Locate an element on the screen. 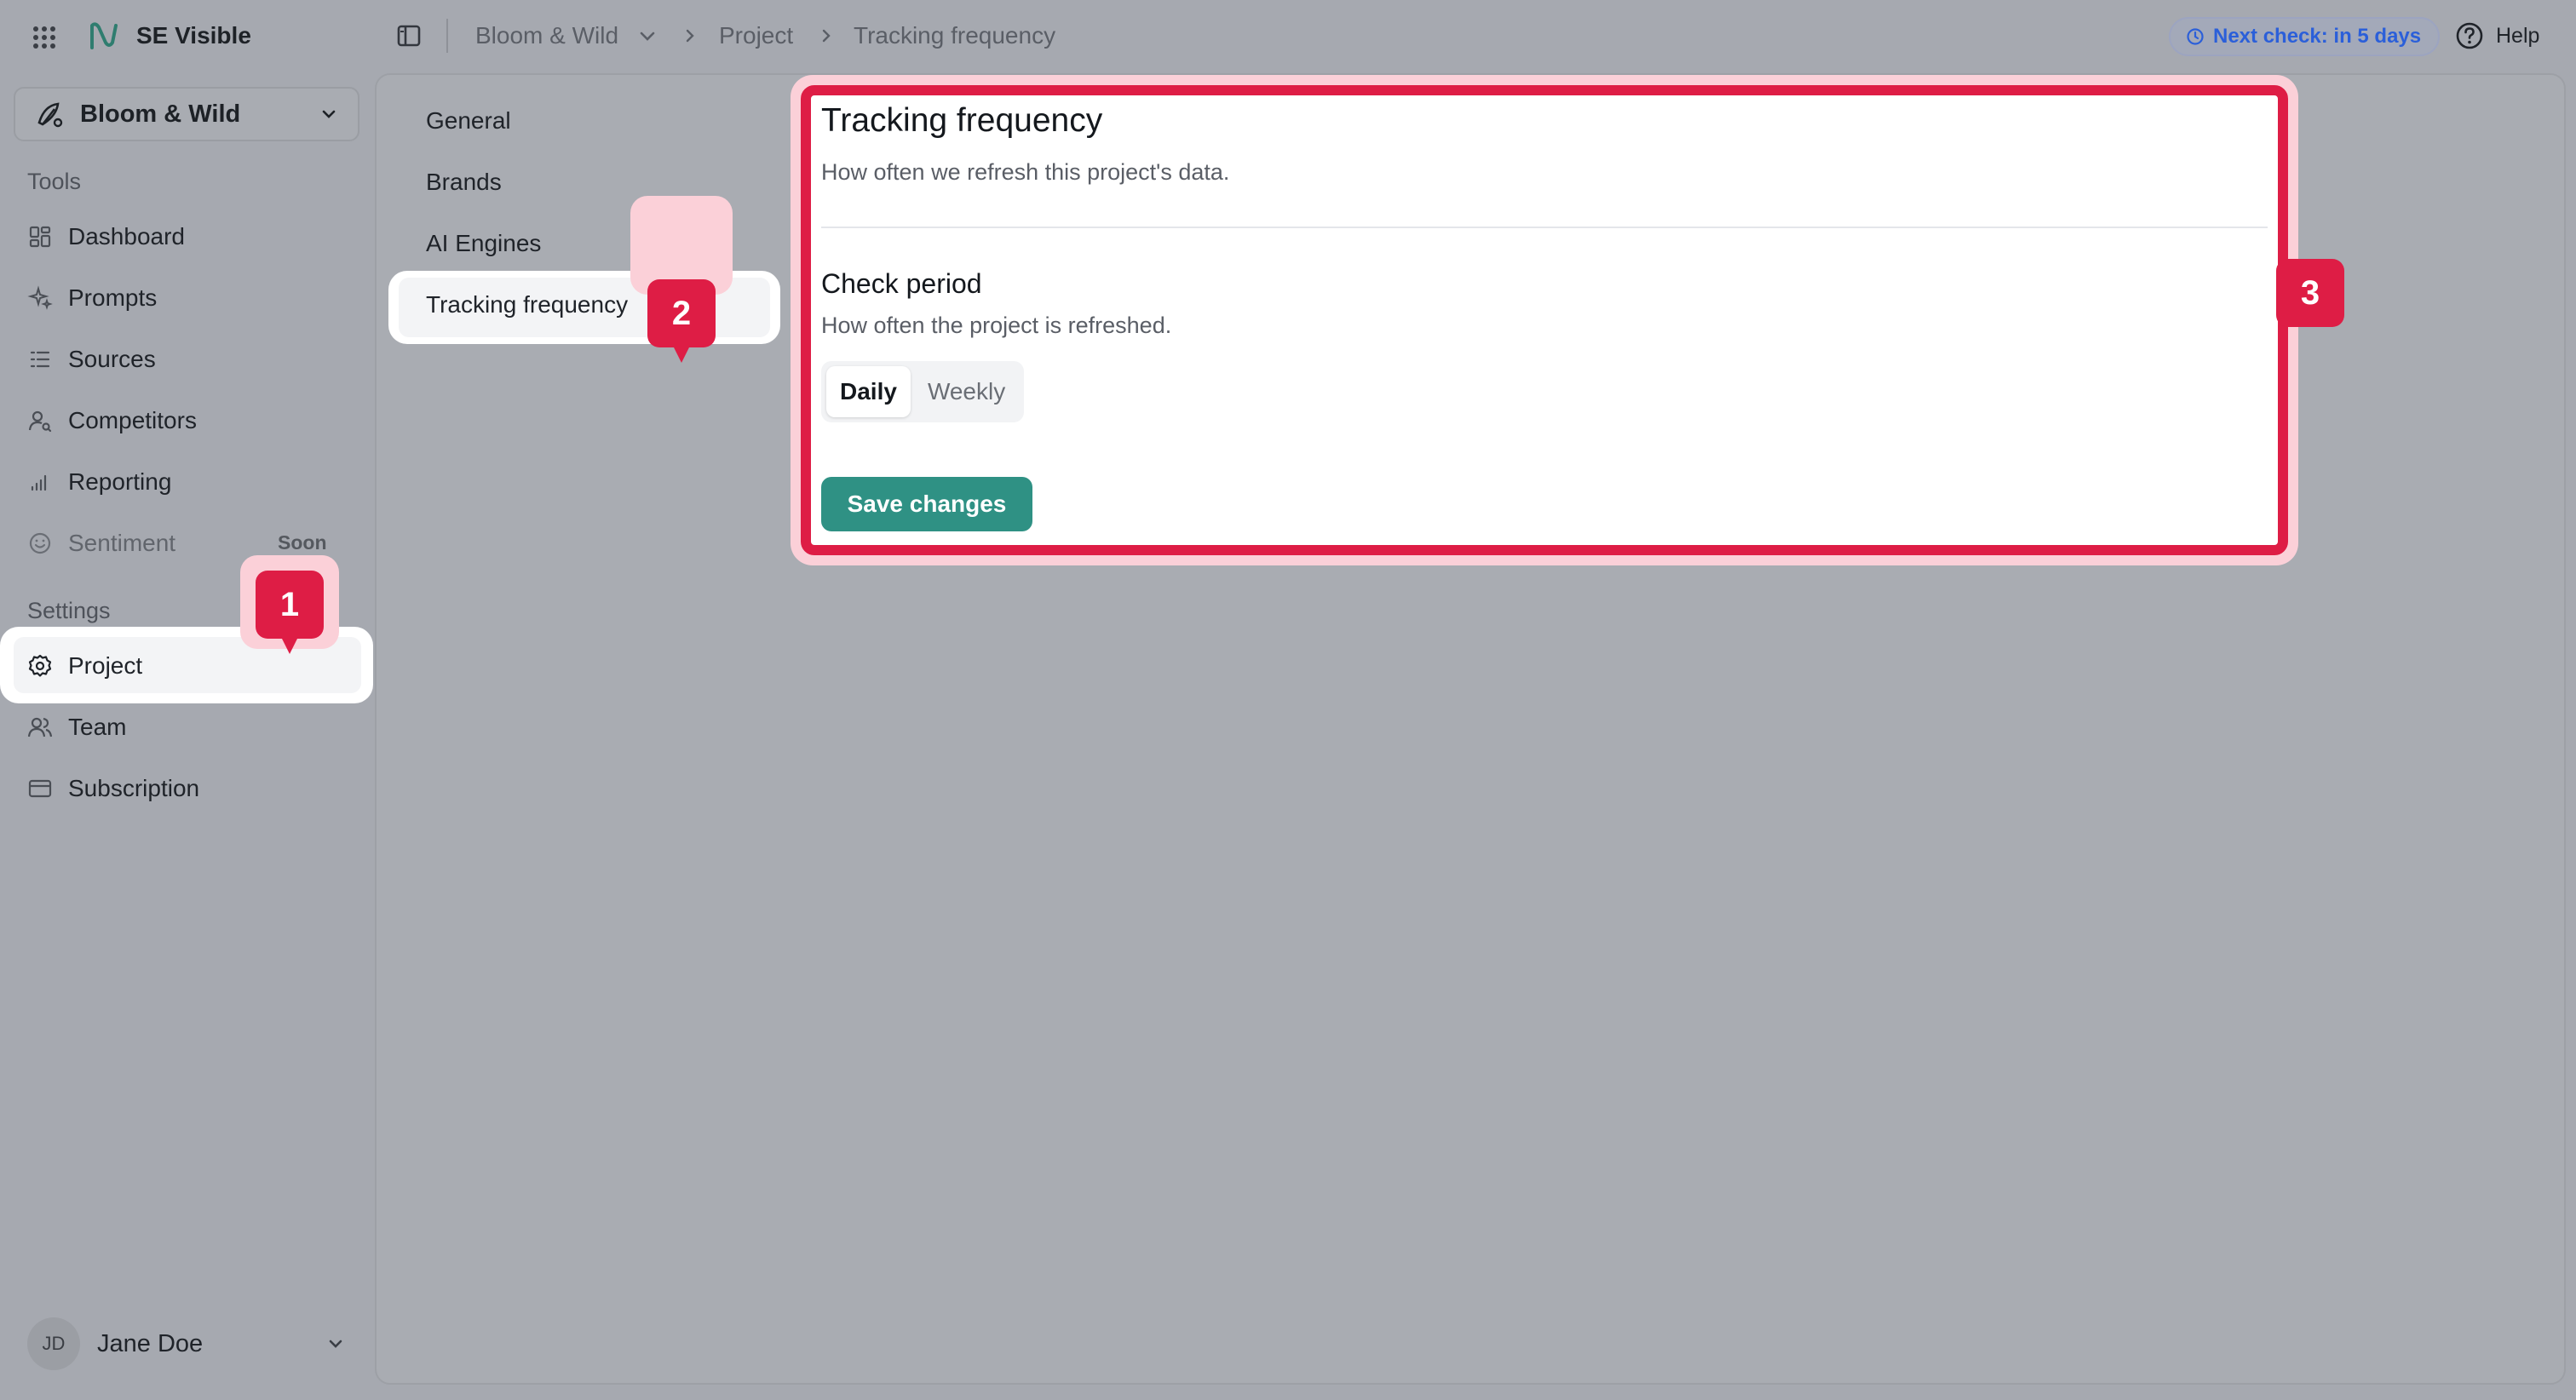 The image size is (2576, 1400). breadcrumb-project: Project is located at coordinates (756, 35).